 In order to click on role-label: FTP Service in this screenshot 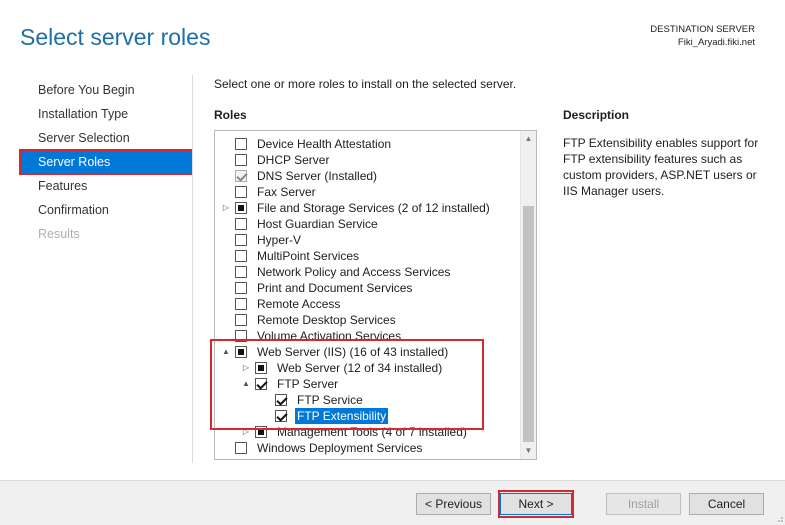, I will do `click(330, 400)`.